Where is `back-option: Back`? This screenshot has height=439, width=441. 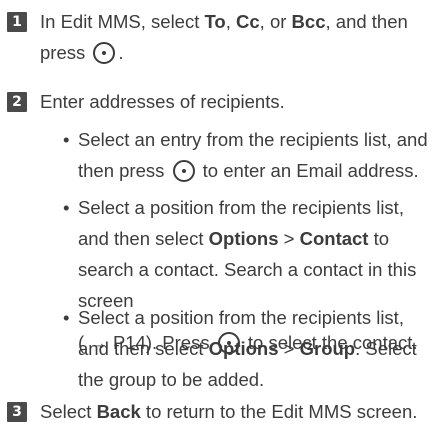 back-option: Back is located at coordinates (118, 411).